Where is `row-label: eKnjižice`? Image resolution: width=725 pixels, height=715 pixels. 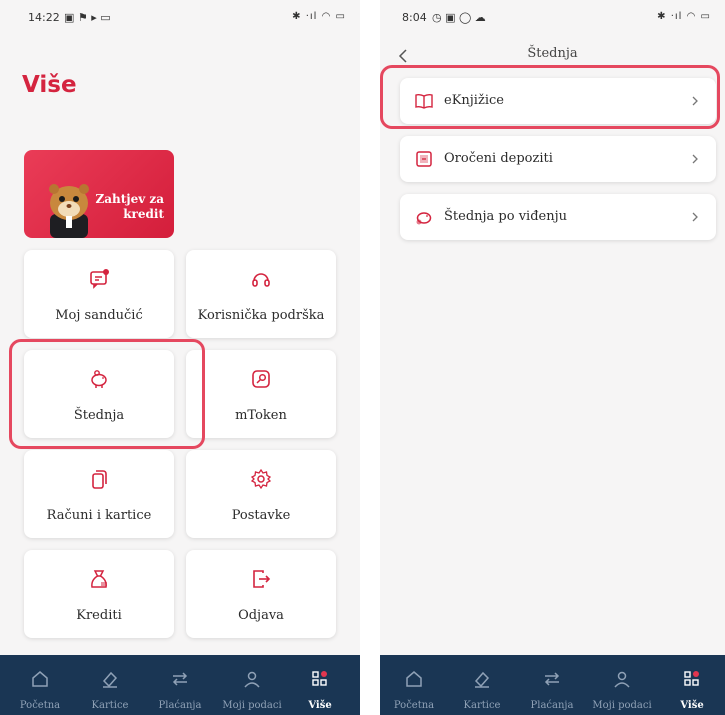
row-label: eKnjižice is located at coordinates (474, 100).